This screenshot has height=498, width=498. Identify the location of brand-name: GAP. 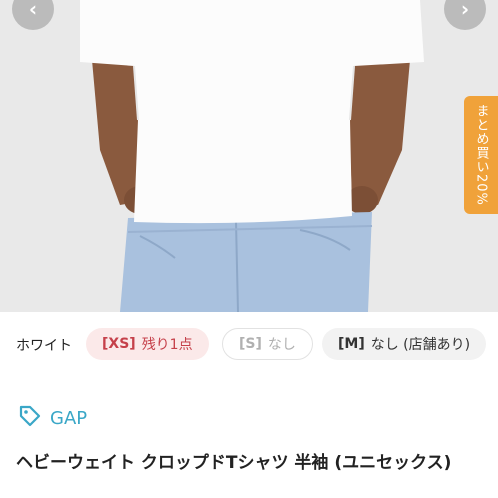
(69, 418).